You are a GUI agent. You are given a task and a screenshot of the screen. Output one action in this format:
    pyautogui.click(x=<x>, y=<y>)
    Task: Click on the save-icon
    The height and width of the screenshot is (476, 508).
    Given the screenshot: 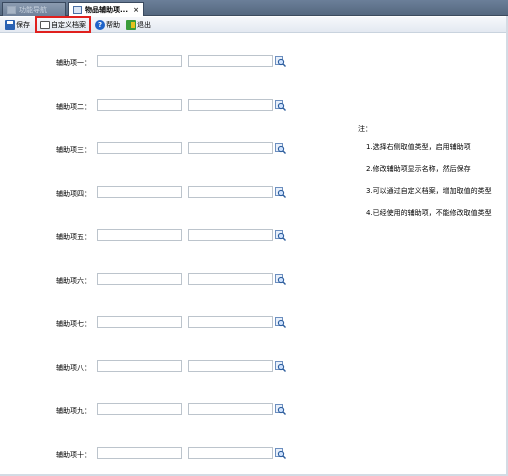 What is the action you would take?
    pyautogui.click(x=10, y=24)
    